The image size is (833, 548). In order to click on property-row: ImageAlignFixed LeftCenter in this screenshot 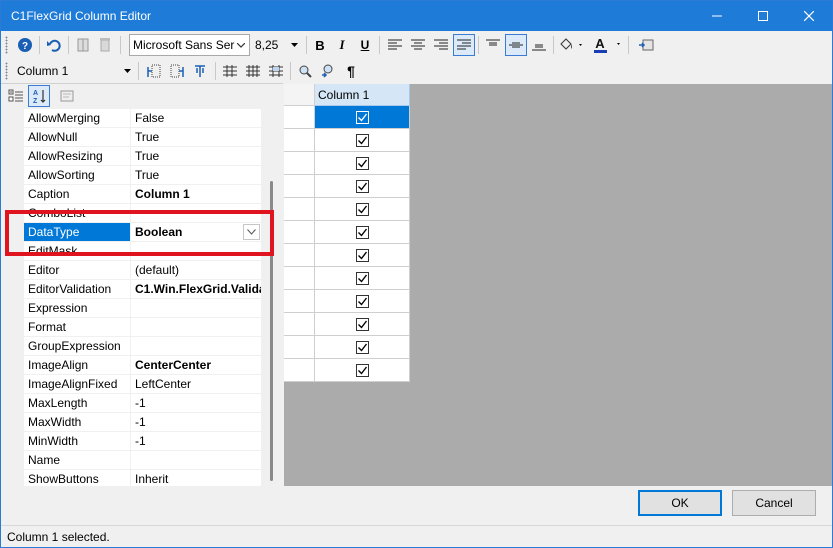, I will do `click(142, 384)`.